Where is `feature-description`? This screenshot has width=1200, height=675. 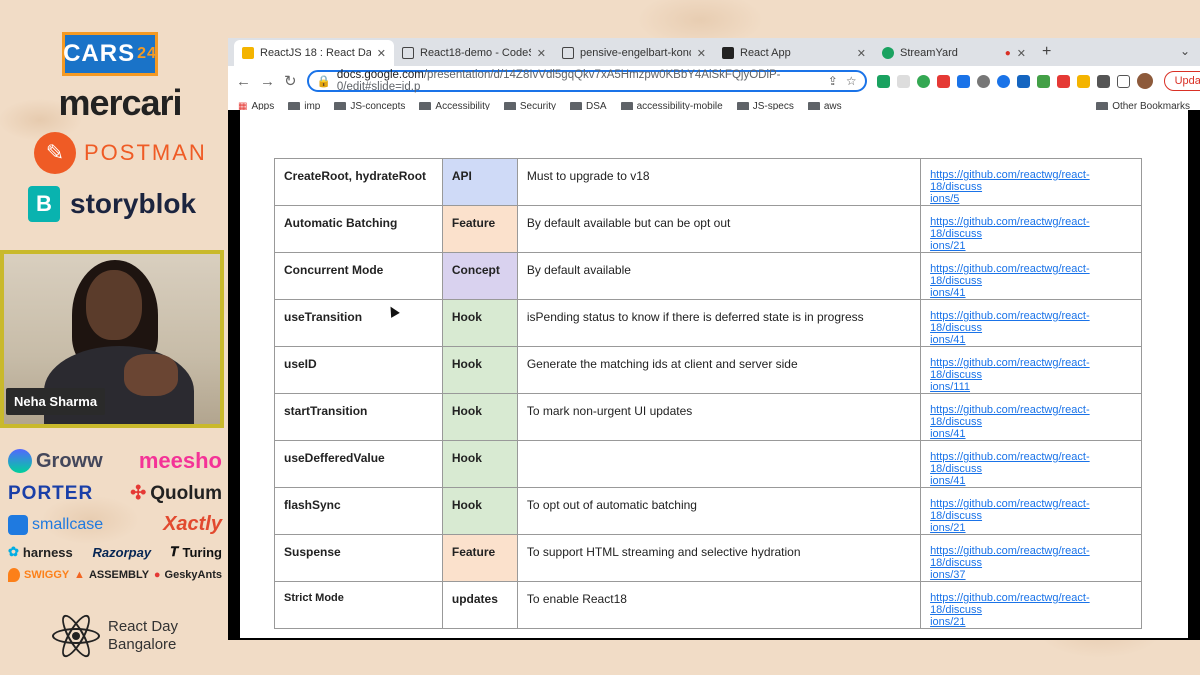
feature-description is located at coordinates (719, 464).